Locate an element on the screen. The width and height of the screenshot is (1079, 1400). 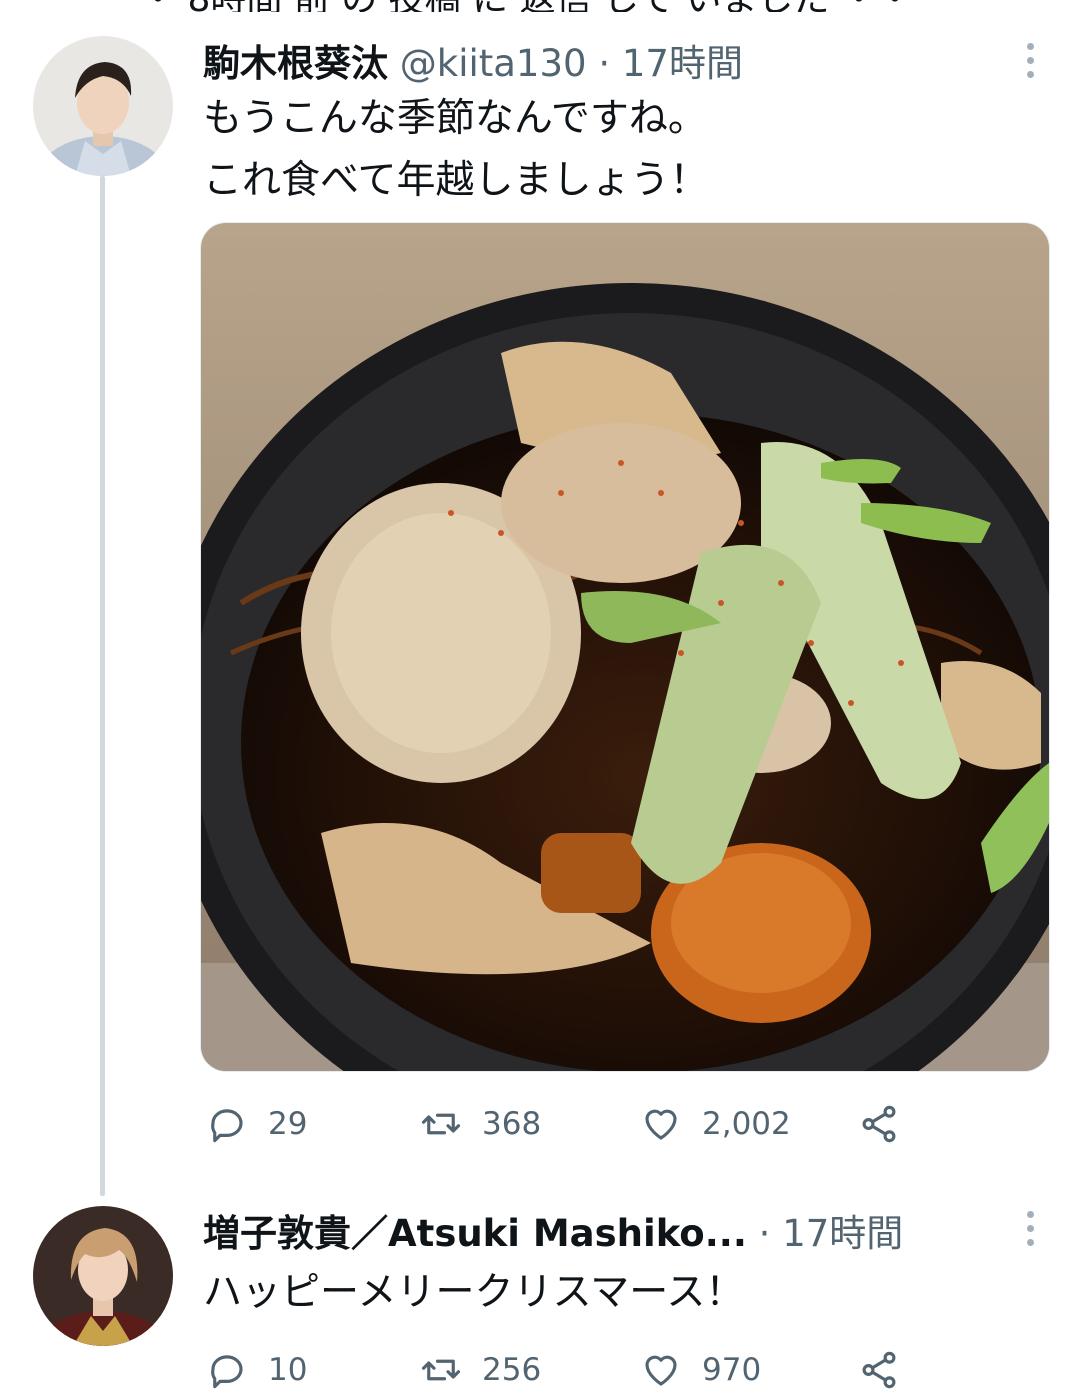
tweet-text: もうこんな季節なんですね。 これ食べて年越しましょう！ is located at coordinates (623, 150).